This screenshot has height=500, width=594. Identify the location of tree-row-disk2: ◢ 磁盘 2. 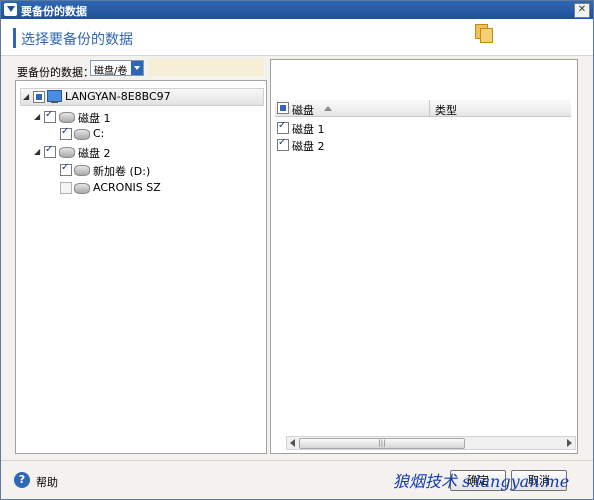
(134, 152).